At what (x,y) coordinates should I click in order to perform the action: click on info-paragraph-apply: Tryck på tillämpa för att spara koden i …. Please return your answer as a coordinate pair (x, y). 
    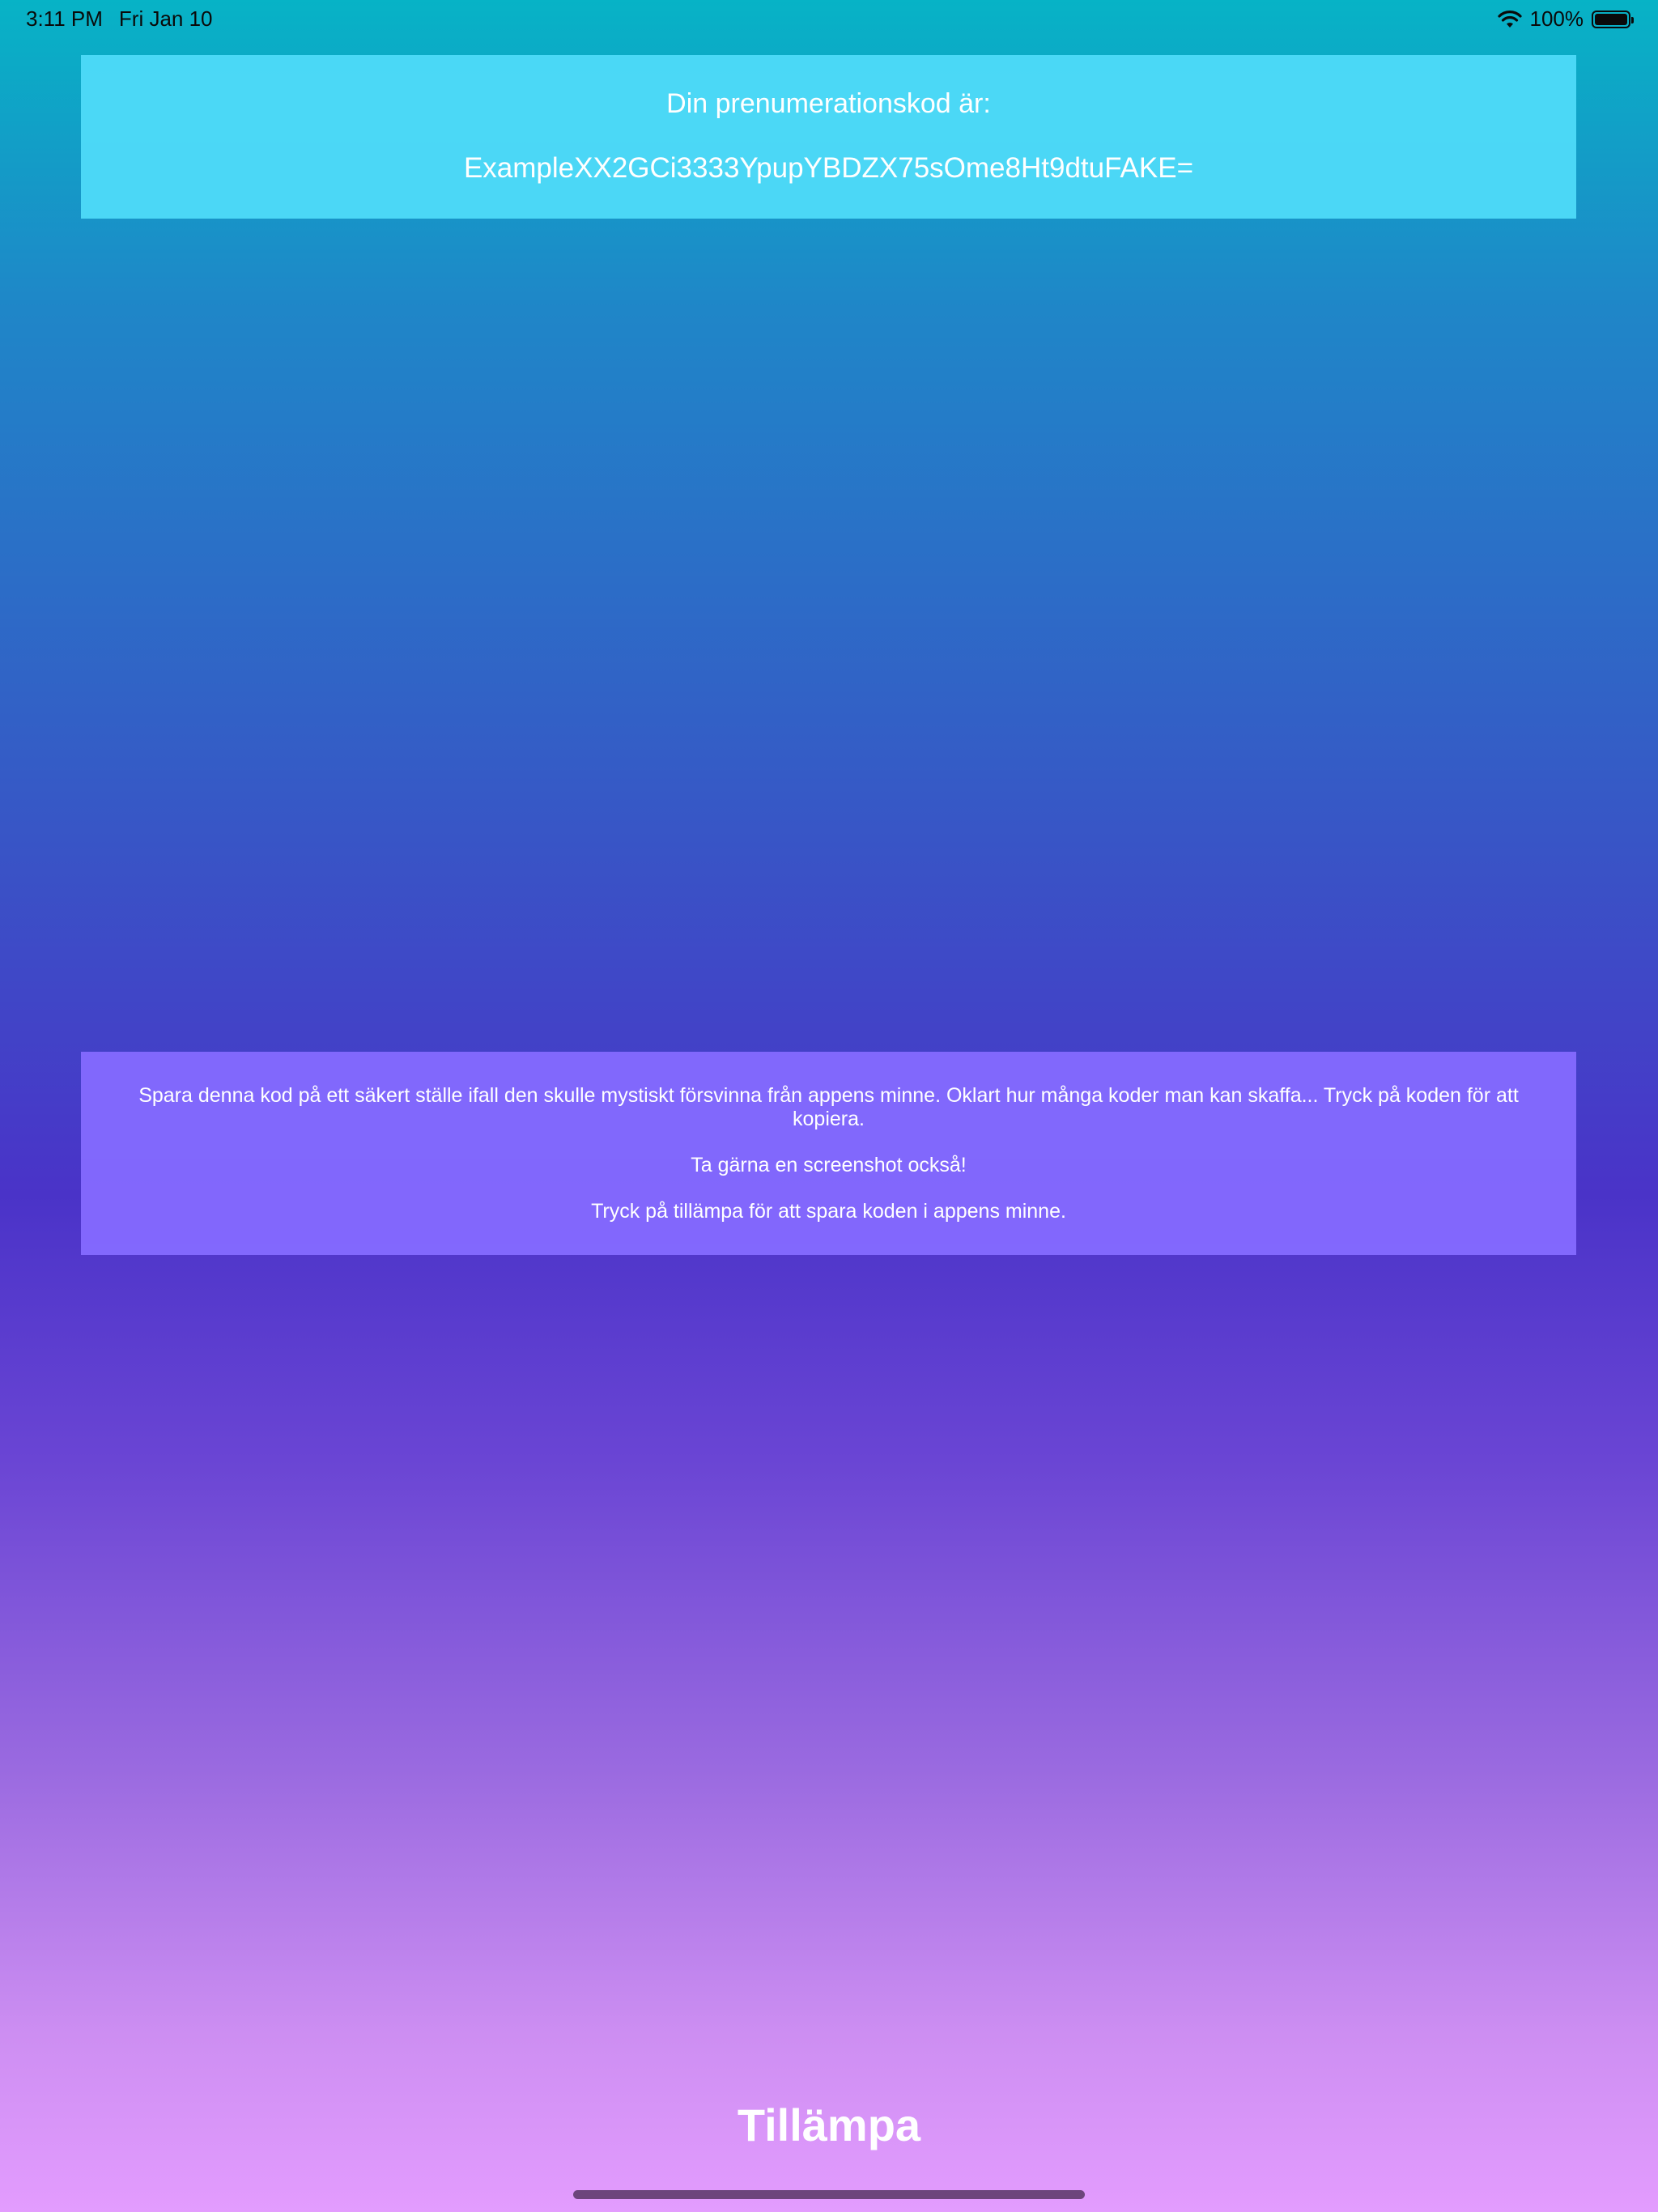
    Looking at the image, I should click on (828, 1212).